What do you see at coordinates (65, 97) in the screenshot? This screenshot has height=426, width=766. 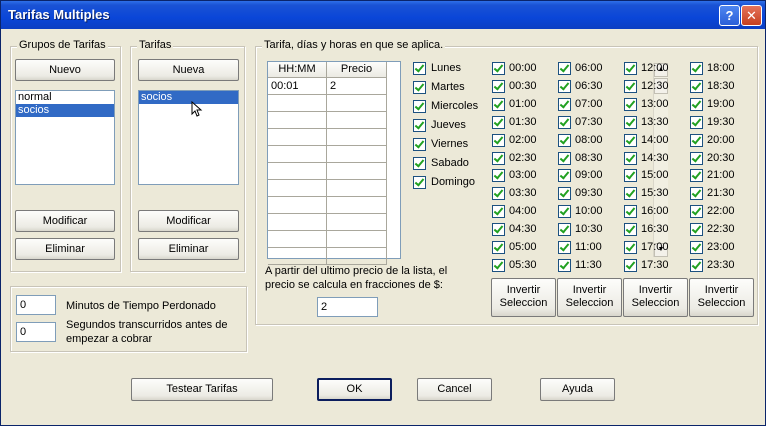 I see `grupos-list-item: normal` at bounding box center [65, 97].